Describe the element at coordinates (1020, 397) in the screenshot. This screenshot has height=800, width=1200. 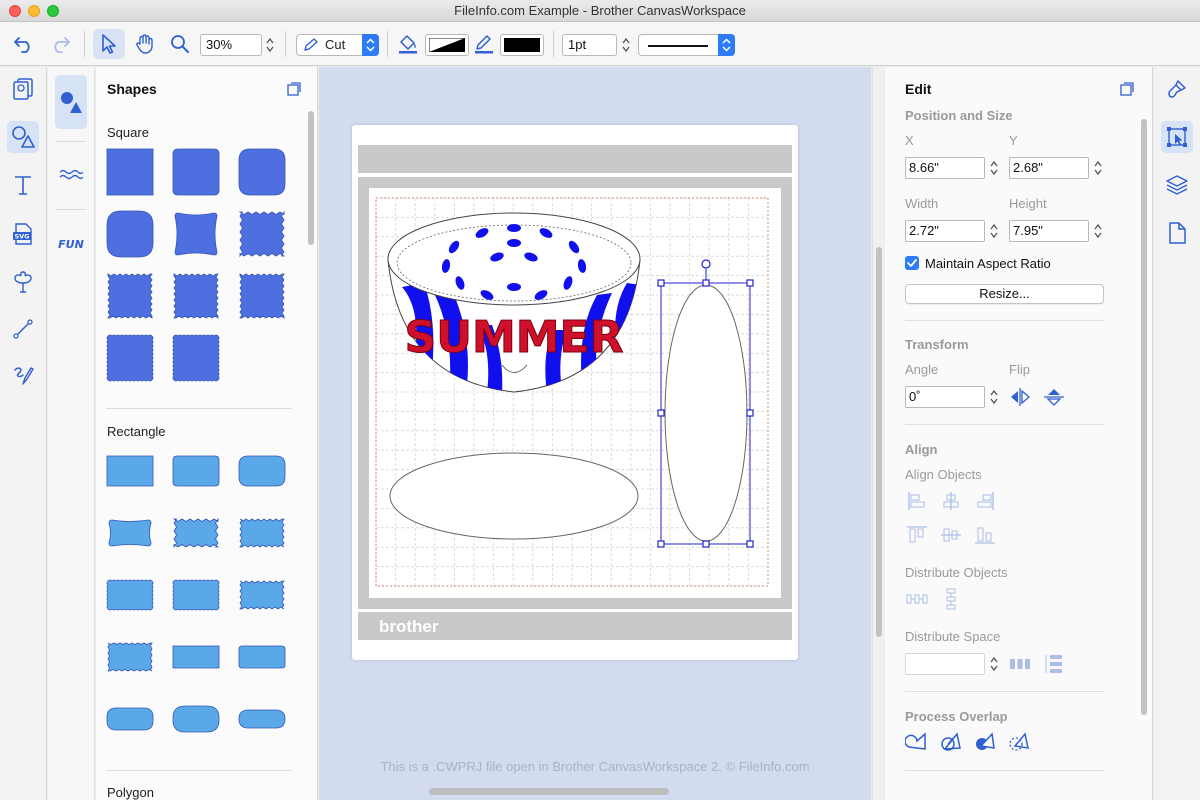
I see `flip-horizontal-button` at that location.